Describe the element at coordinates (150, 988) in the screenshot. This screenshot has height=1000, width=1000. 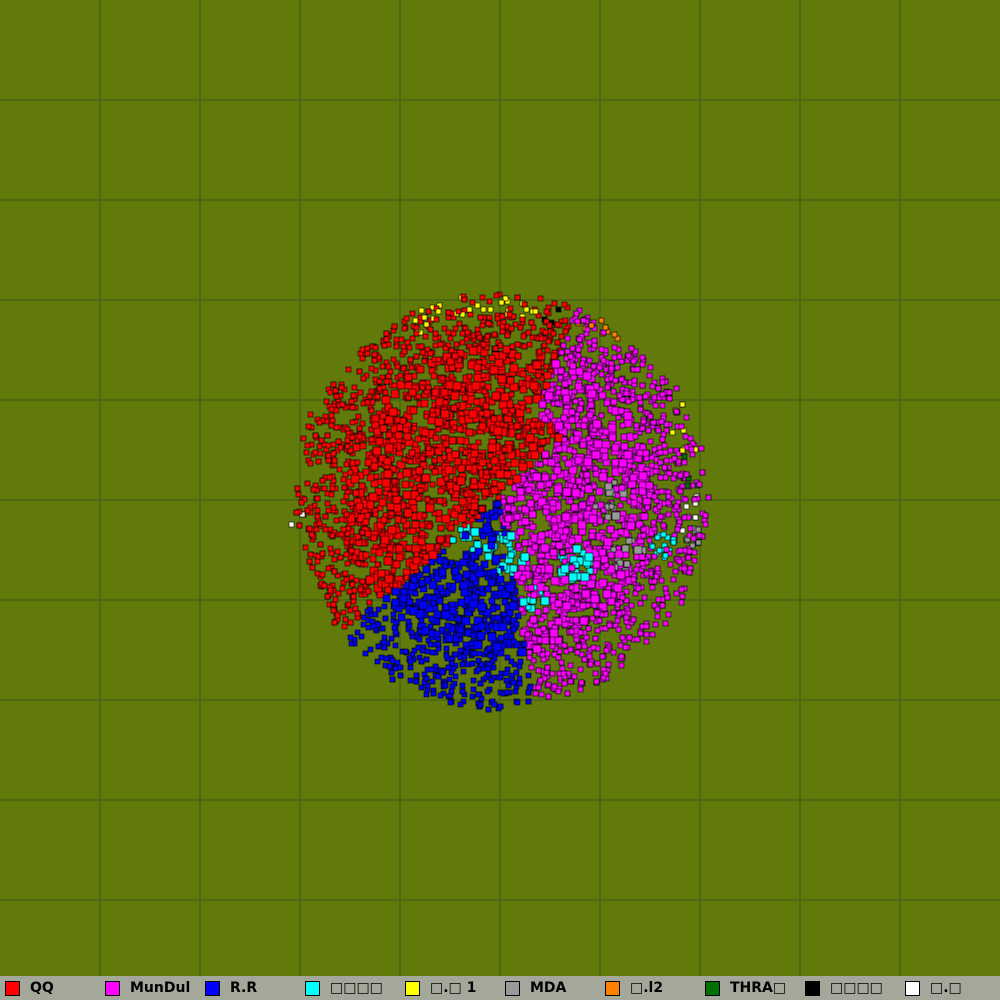
I see `legend-item-team-2: MunDul` at that location.